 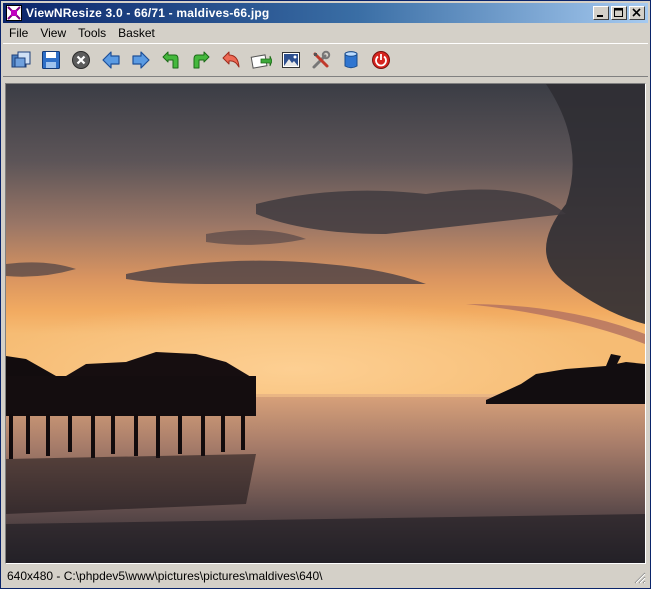 I want to click on close-image-icon, so click(x=81, y=60).